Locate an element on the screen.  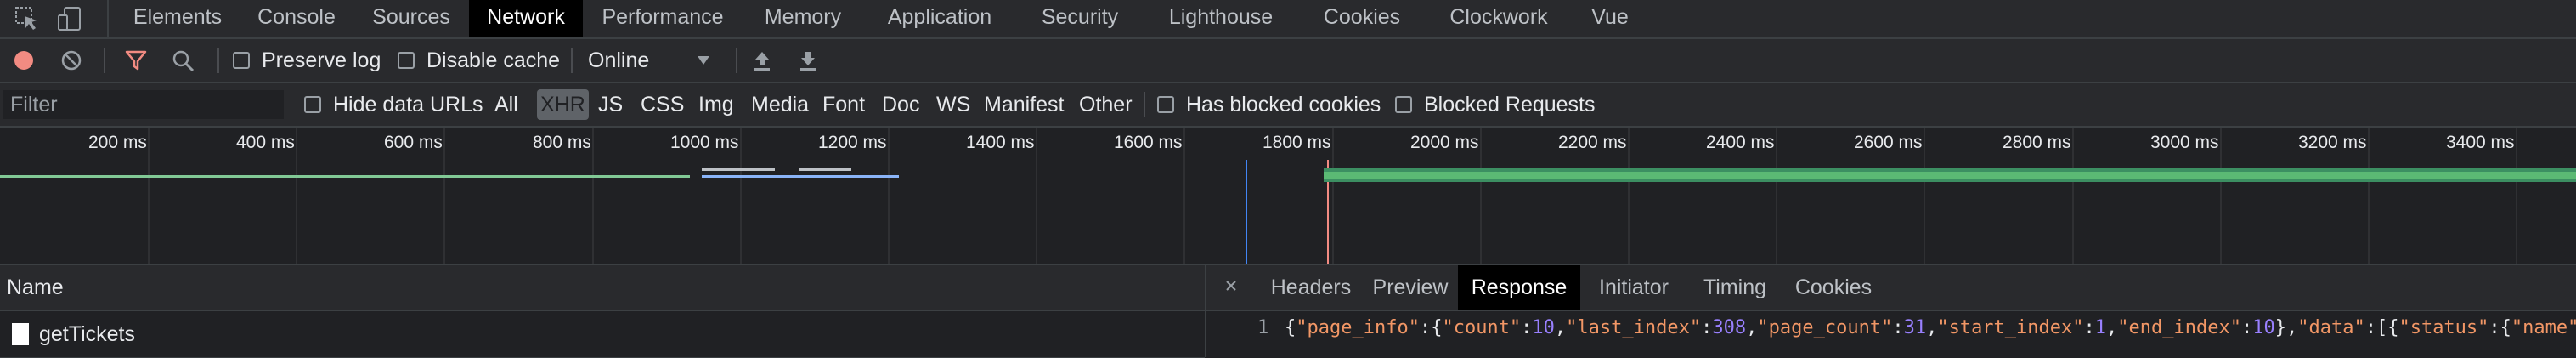
response-token: "count" is located at coordinates (1482, 327).